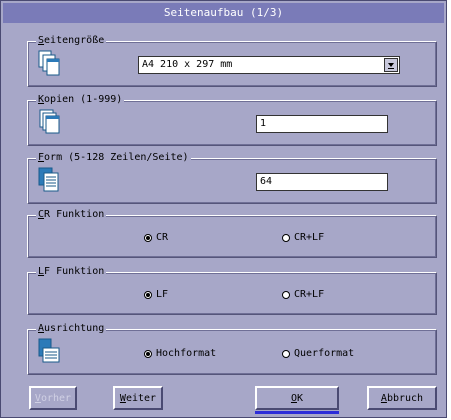 This screenshot has width=451, height=420. Describe the element at coordinates (156, 294) in the screenshot. I see `lf-option-radio: LF` at that location.